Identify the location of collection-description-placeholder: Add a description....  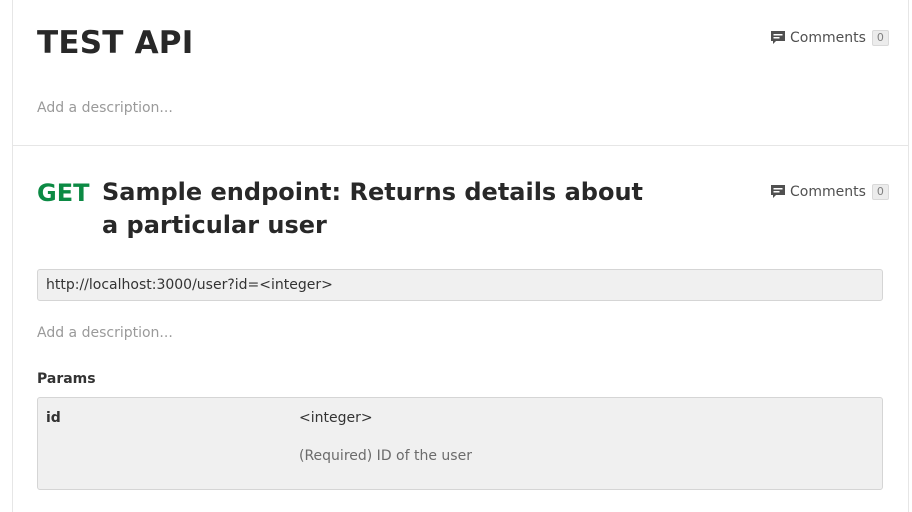
(105, 108).